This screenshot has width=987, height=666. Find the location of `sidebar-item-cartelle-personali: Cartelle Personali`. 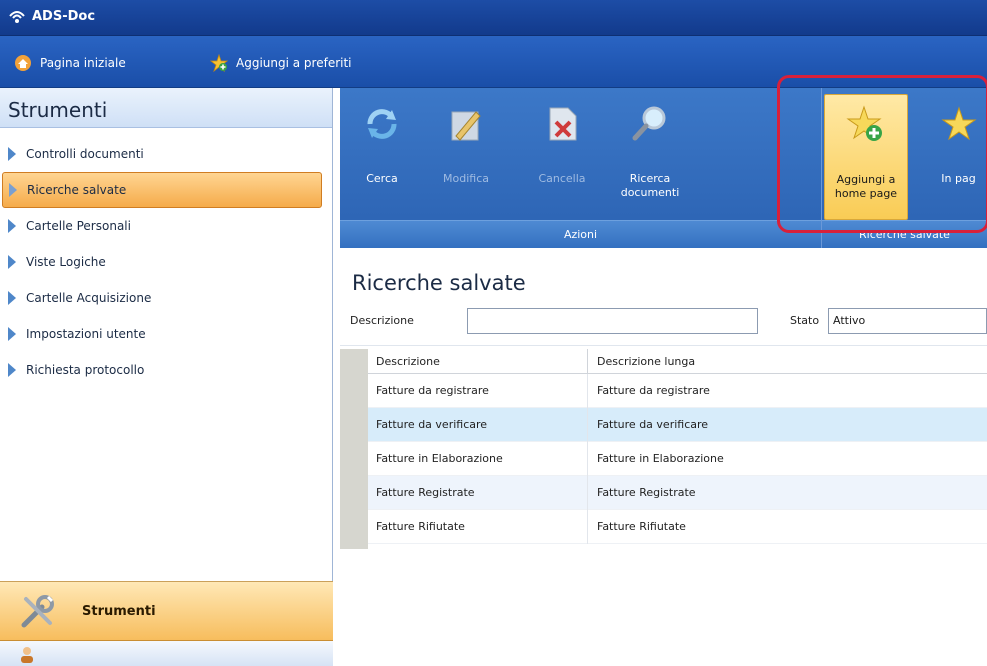

sidebar-item-cartelle-personali: Cartelle Personali is located at coordinates (166, 226).